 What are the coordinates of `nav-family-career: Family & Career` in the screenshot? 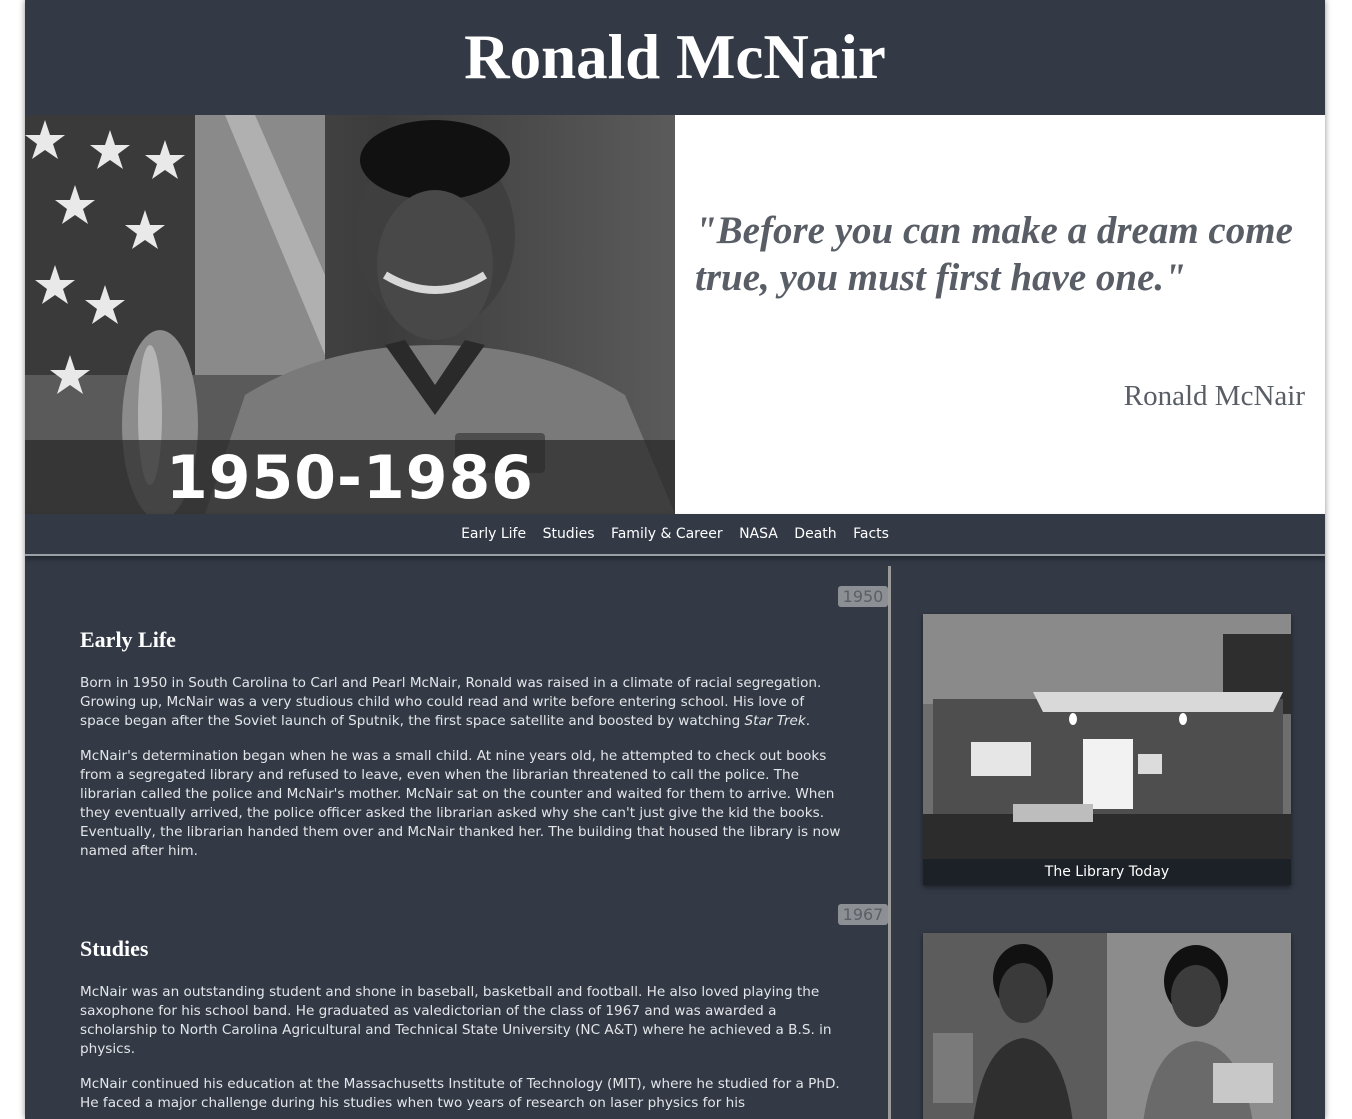 It's located at (667, 534).